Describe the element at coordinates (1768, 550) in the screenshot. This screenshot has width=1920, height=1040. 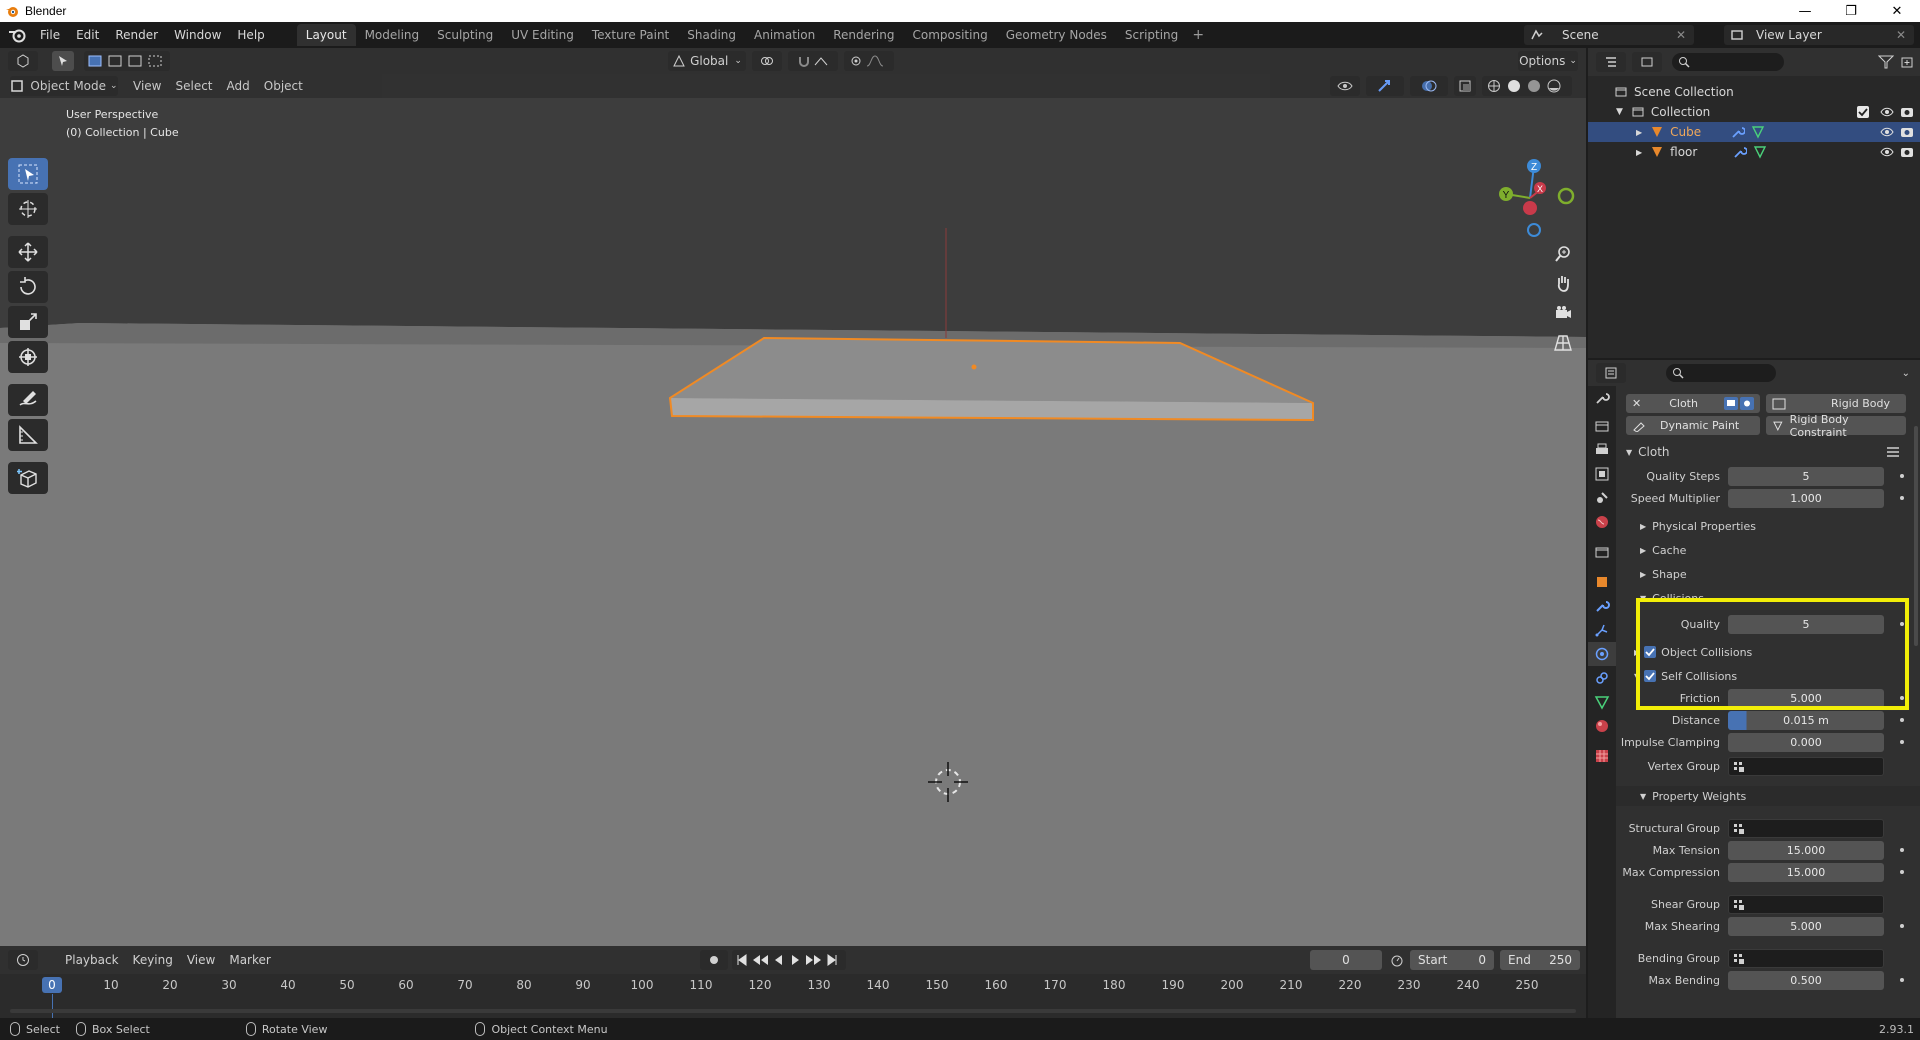
I see `cache-subpanel: ▶ Cache` at that location.